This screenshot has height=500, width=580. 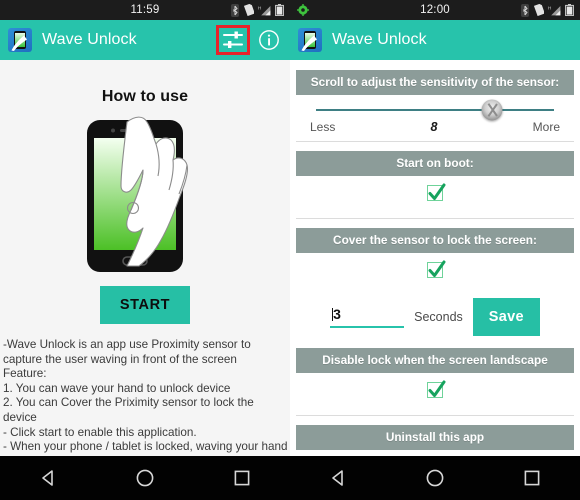 I want to click on left-app-title: Wave Unlock, so click(x=89, y=39).